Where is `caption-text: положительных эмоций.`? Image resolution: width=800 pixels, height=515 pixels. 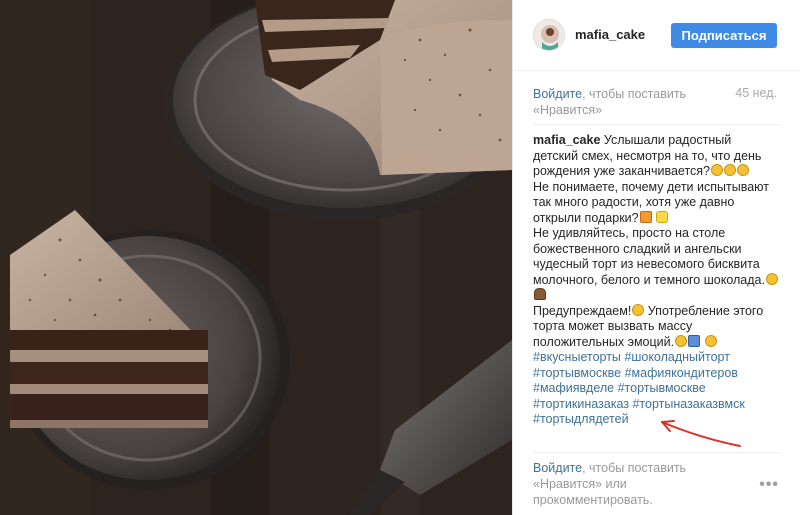 caption-text: положительных эмоций. is located at coordinates (604, 341).